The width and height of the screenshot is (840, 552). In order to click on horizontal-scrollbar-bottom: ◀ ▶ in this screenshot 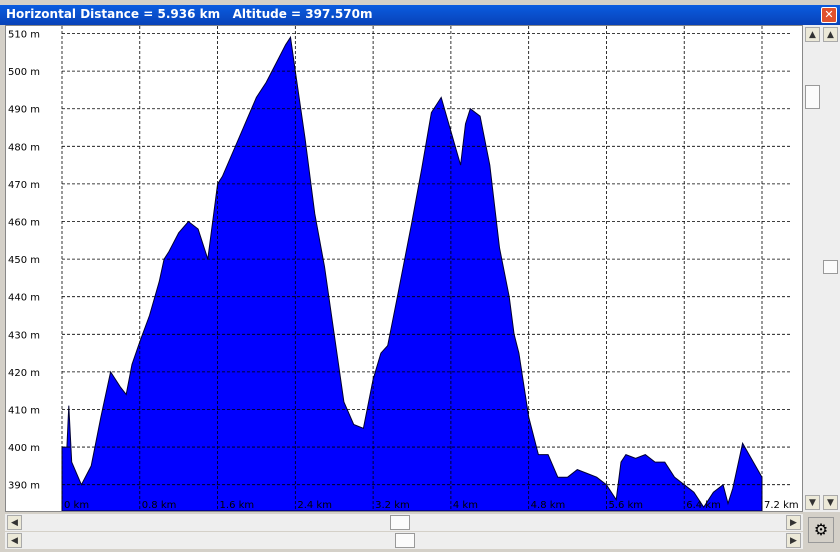, I will do `click(404, 540)`.